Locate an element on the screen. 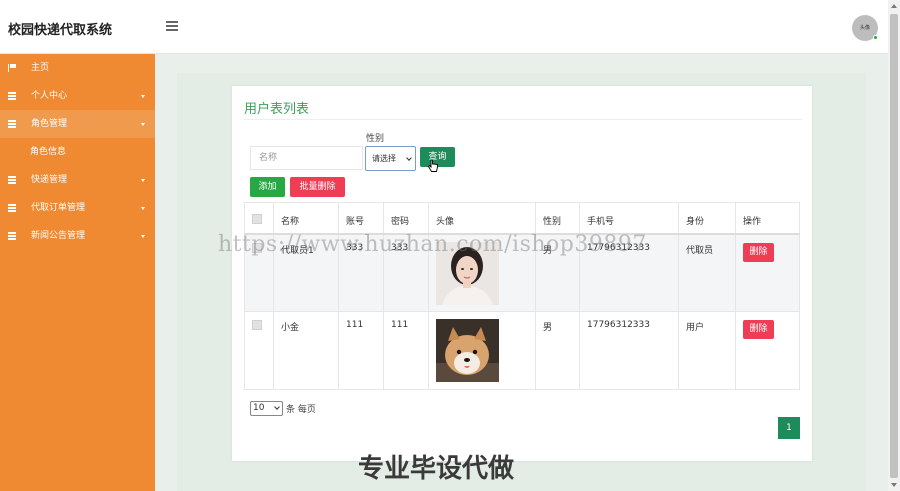 Image resolution: width=900 pixels, height=491 pixels. sidebar-item-news-management: 新闻公告管理 is located at coordinates (77, 236).